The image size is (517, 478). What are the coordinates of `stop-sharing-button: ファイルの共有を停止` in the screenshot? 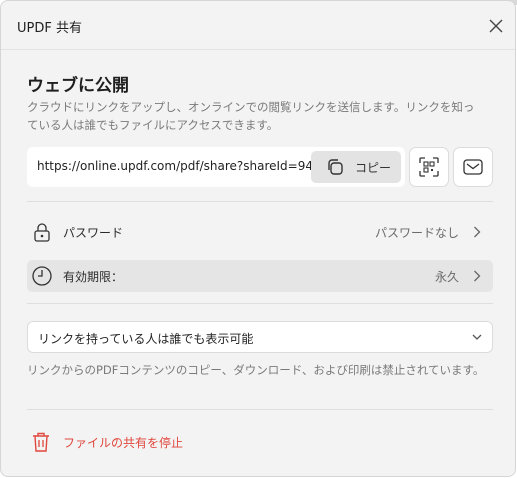 It's located at (107, 442).